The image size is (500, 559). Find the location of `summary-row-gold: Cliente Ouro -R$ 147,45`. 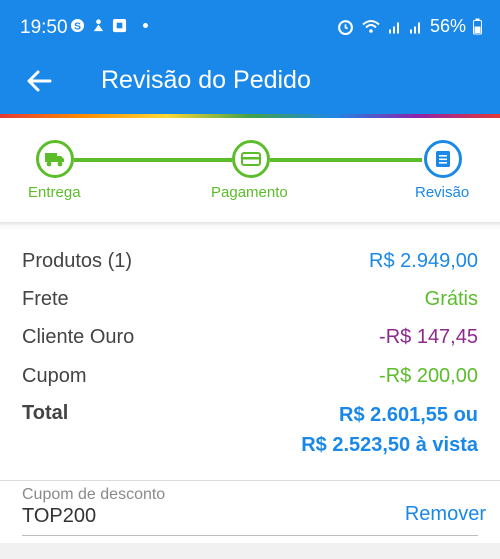

summary-row-gold: Cliente Ouro -R$ 147,45 is located at coordinates (250, 341).